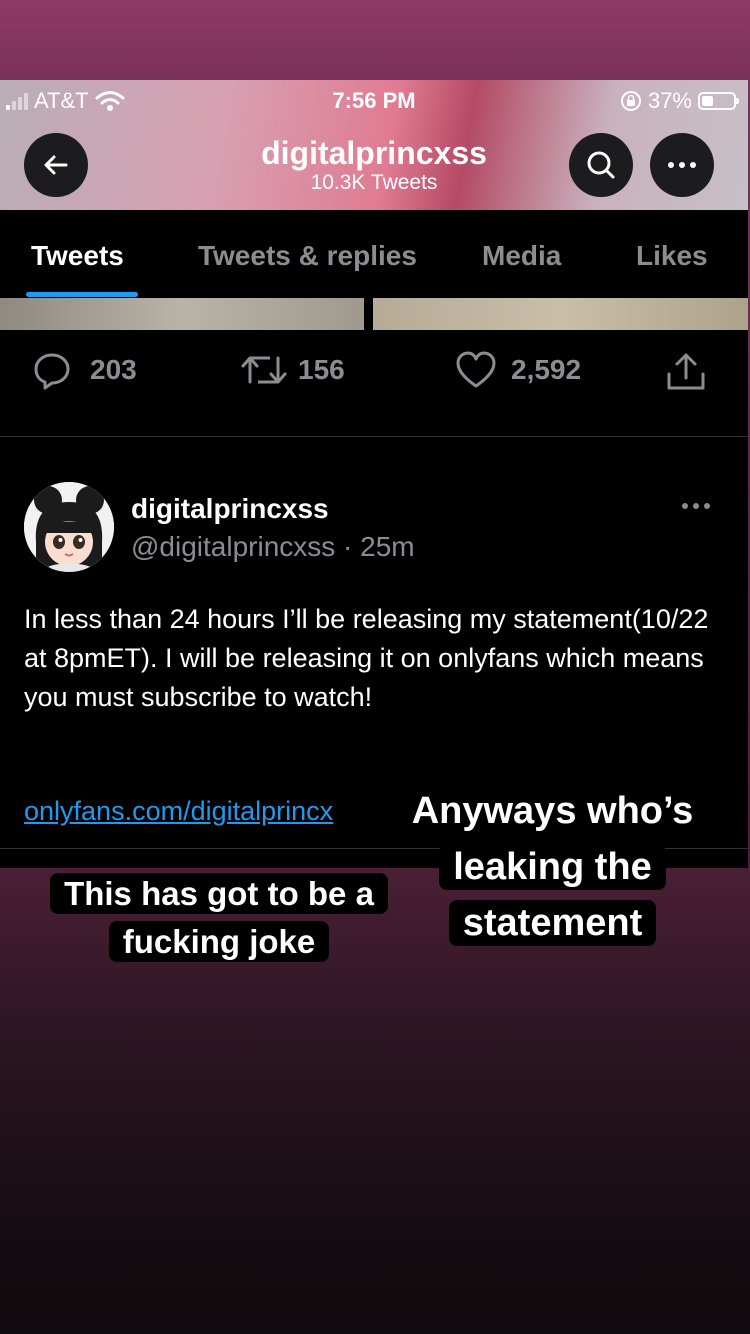 Image resolution: width=750 pixels, height=1334 pixels. I want to click on previous-tweet-image-right, so click(560, 314).